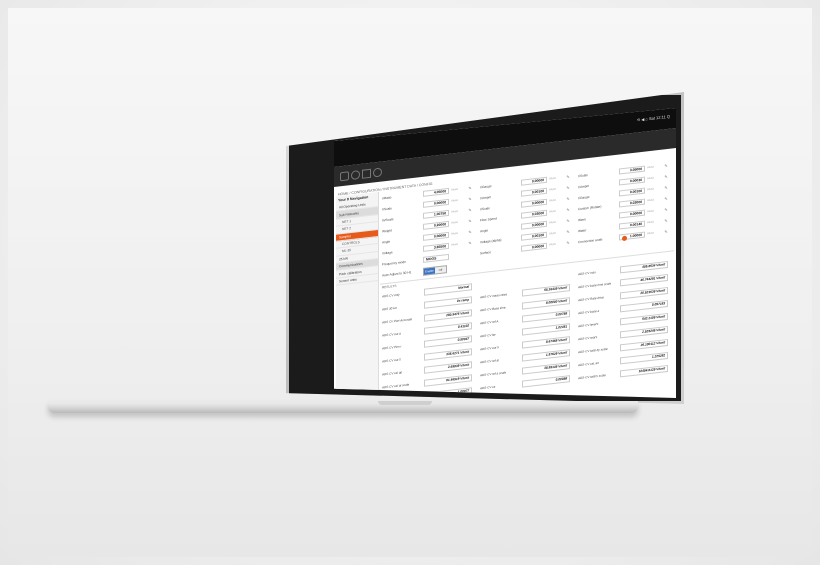 Image resolution: width=820 pixels, height=565 pixels. I want to click on result-label: ADS-CV base time scale, so click(595, 285).